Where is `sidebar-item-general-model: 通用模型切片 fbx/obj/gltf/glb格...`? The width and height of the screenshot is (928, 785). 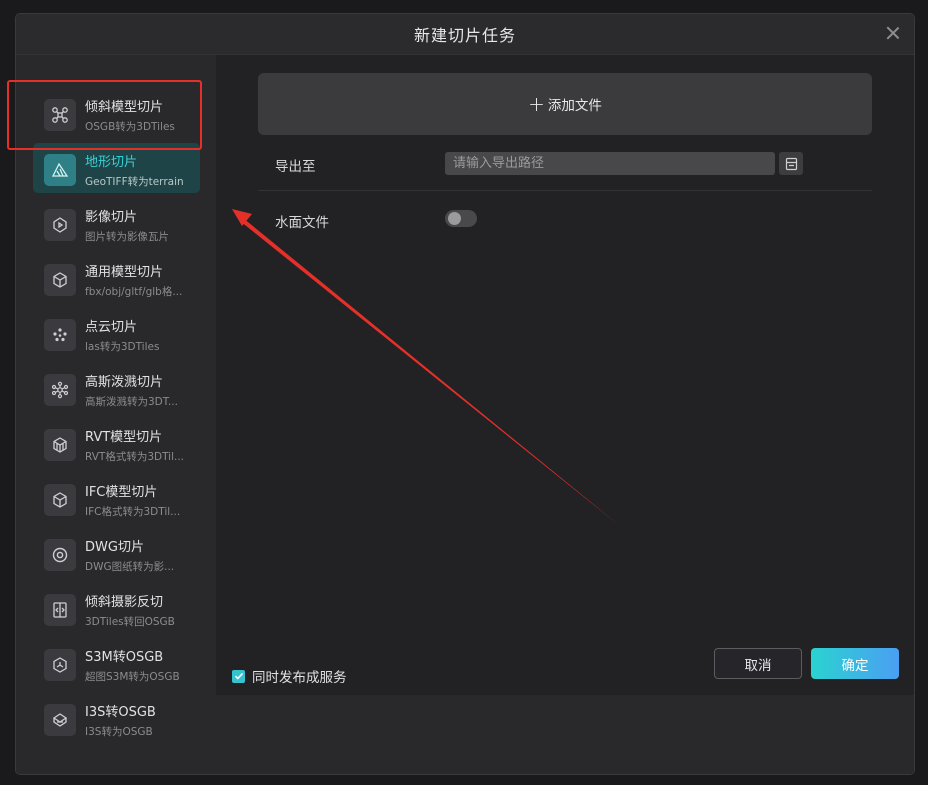 sidebar-item-general-model: 通用模型切片 fbx/obj/gltf/glb格... is located at coordinates (116, 279).